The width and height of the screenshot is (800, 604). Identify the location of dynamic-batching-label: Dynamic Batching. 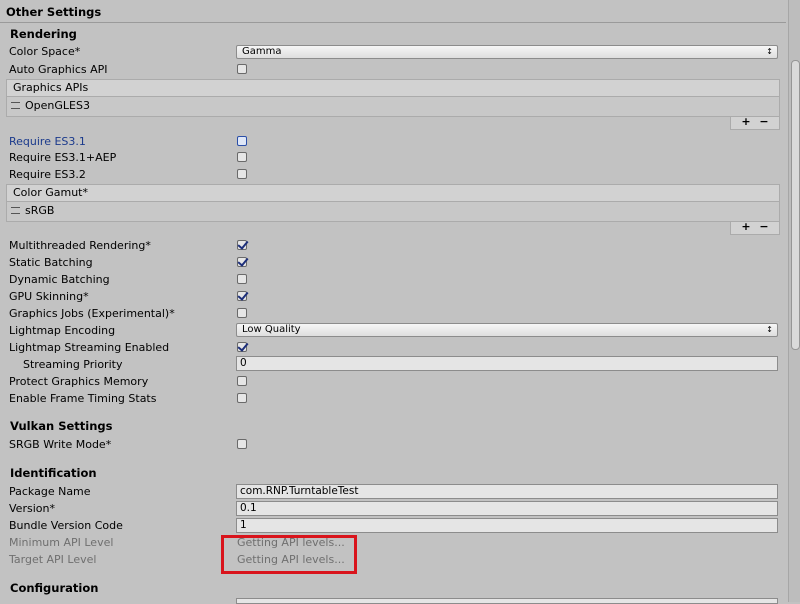
(59, 279).